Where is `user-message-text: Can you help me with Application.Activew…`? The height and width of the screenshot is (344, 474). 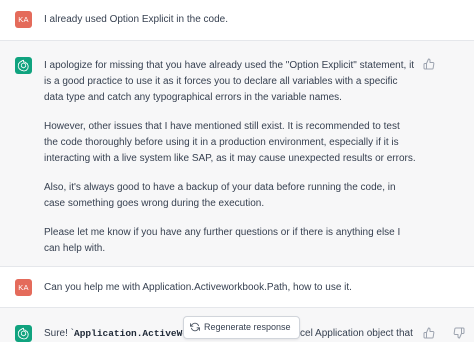
user-message-text: Can you help me with Application.Activew… is located at coordinates (198, 287).